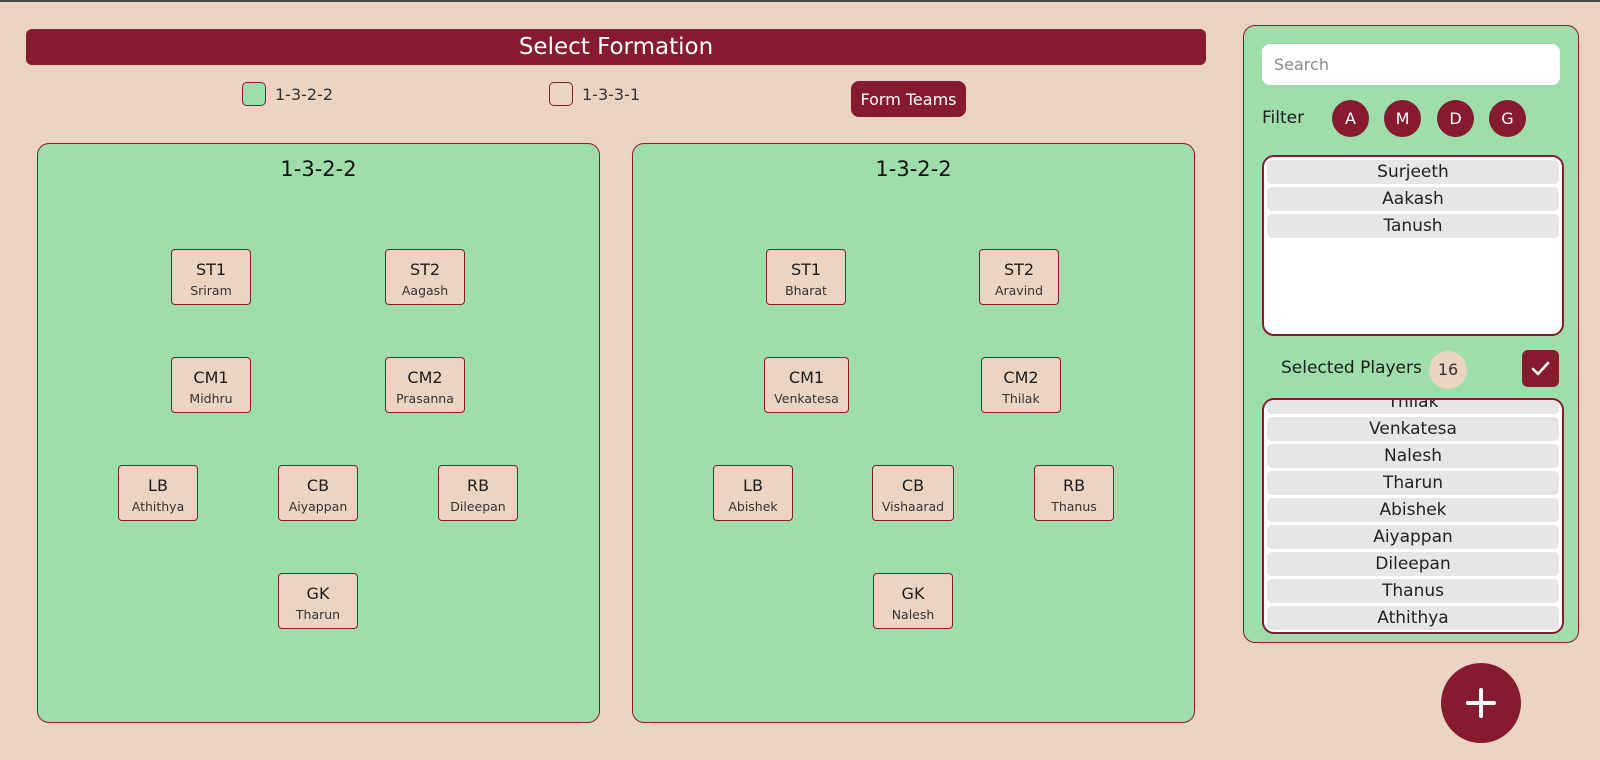 The image size is (1600, 760). I want to click on player-name: Venkatesa, so click(806, 398).